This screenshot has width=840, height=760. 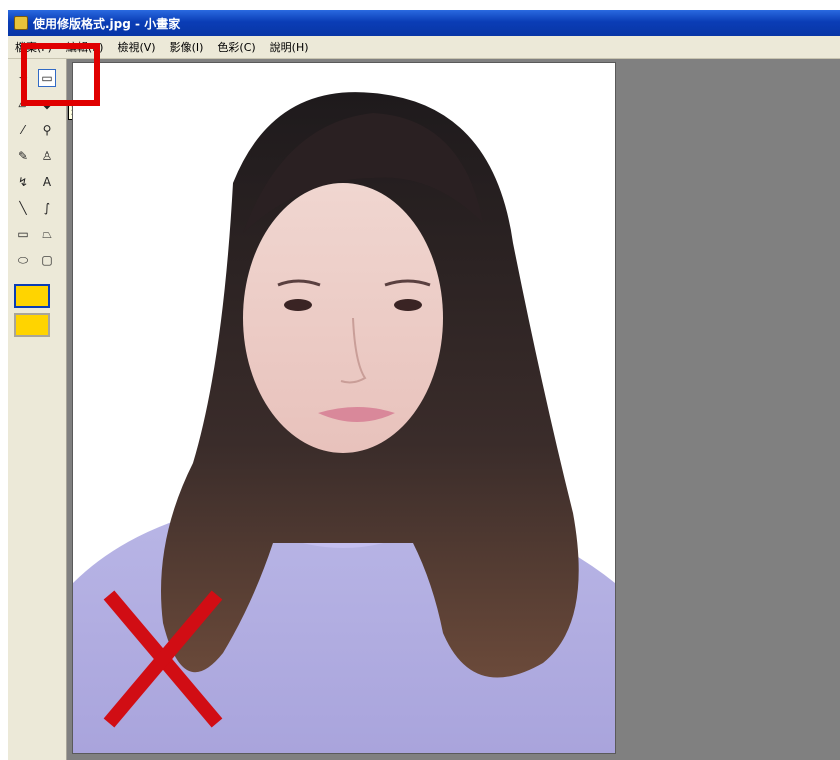 What do you see at coordinates (23, 156) in the screenshot?
I see `pencil-icon: ✎` at bounding box center [23, 156].